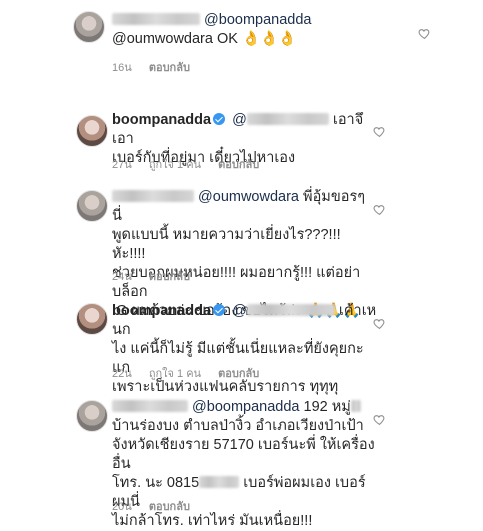  I want to click on comment-meta: 22น ถูกใจ 1 คน ตอบกลับ, so click(192, 373).